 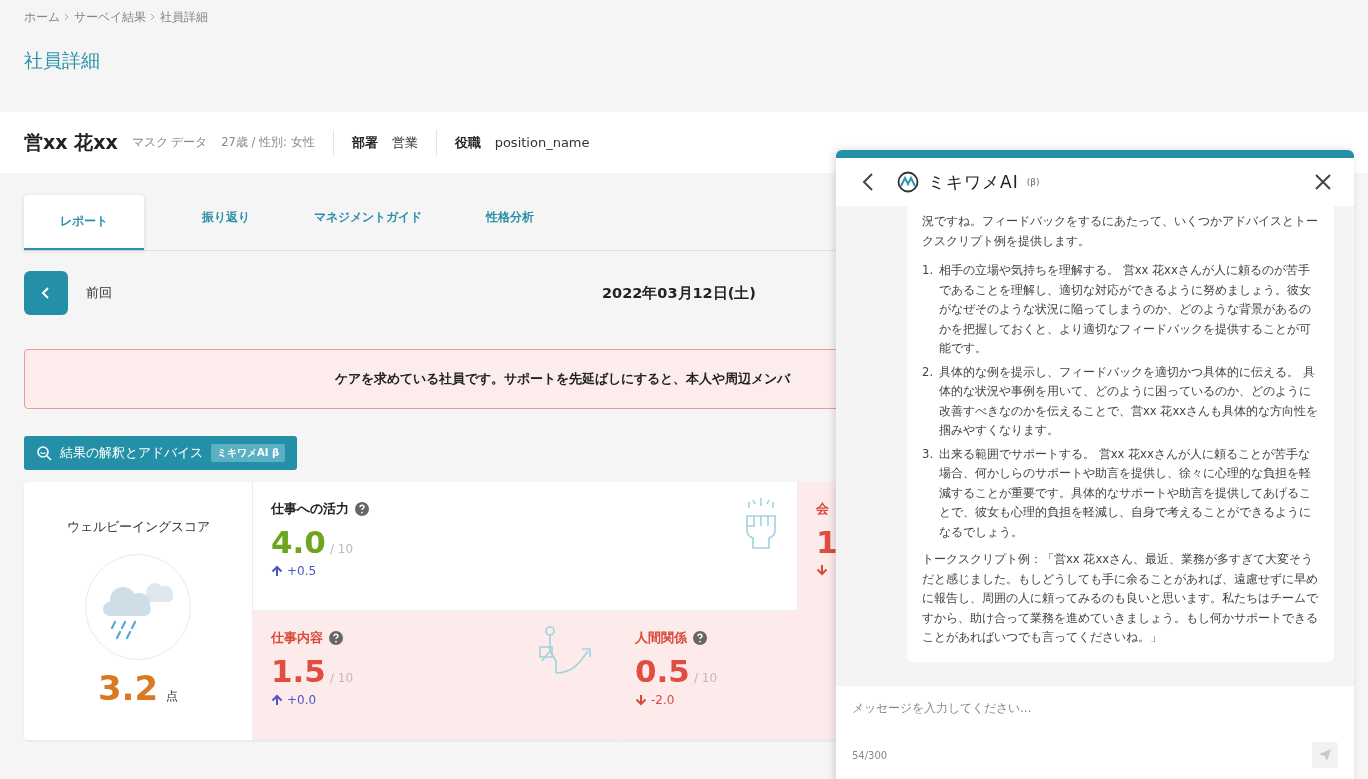 I want to click on breadcrumb-link: サーベイ結果, so click(x=110, y=17).